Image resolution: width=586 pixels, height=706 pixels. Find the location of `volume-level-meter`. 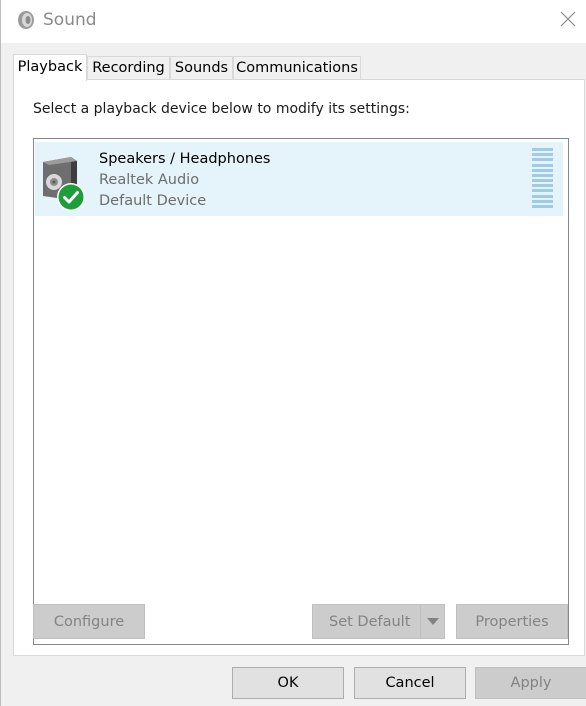

volume-level-meter is located at coordinates (542, 178).